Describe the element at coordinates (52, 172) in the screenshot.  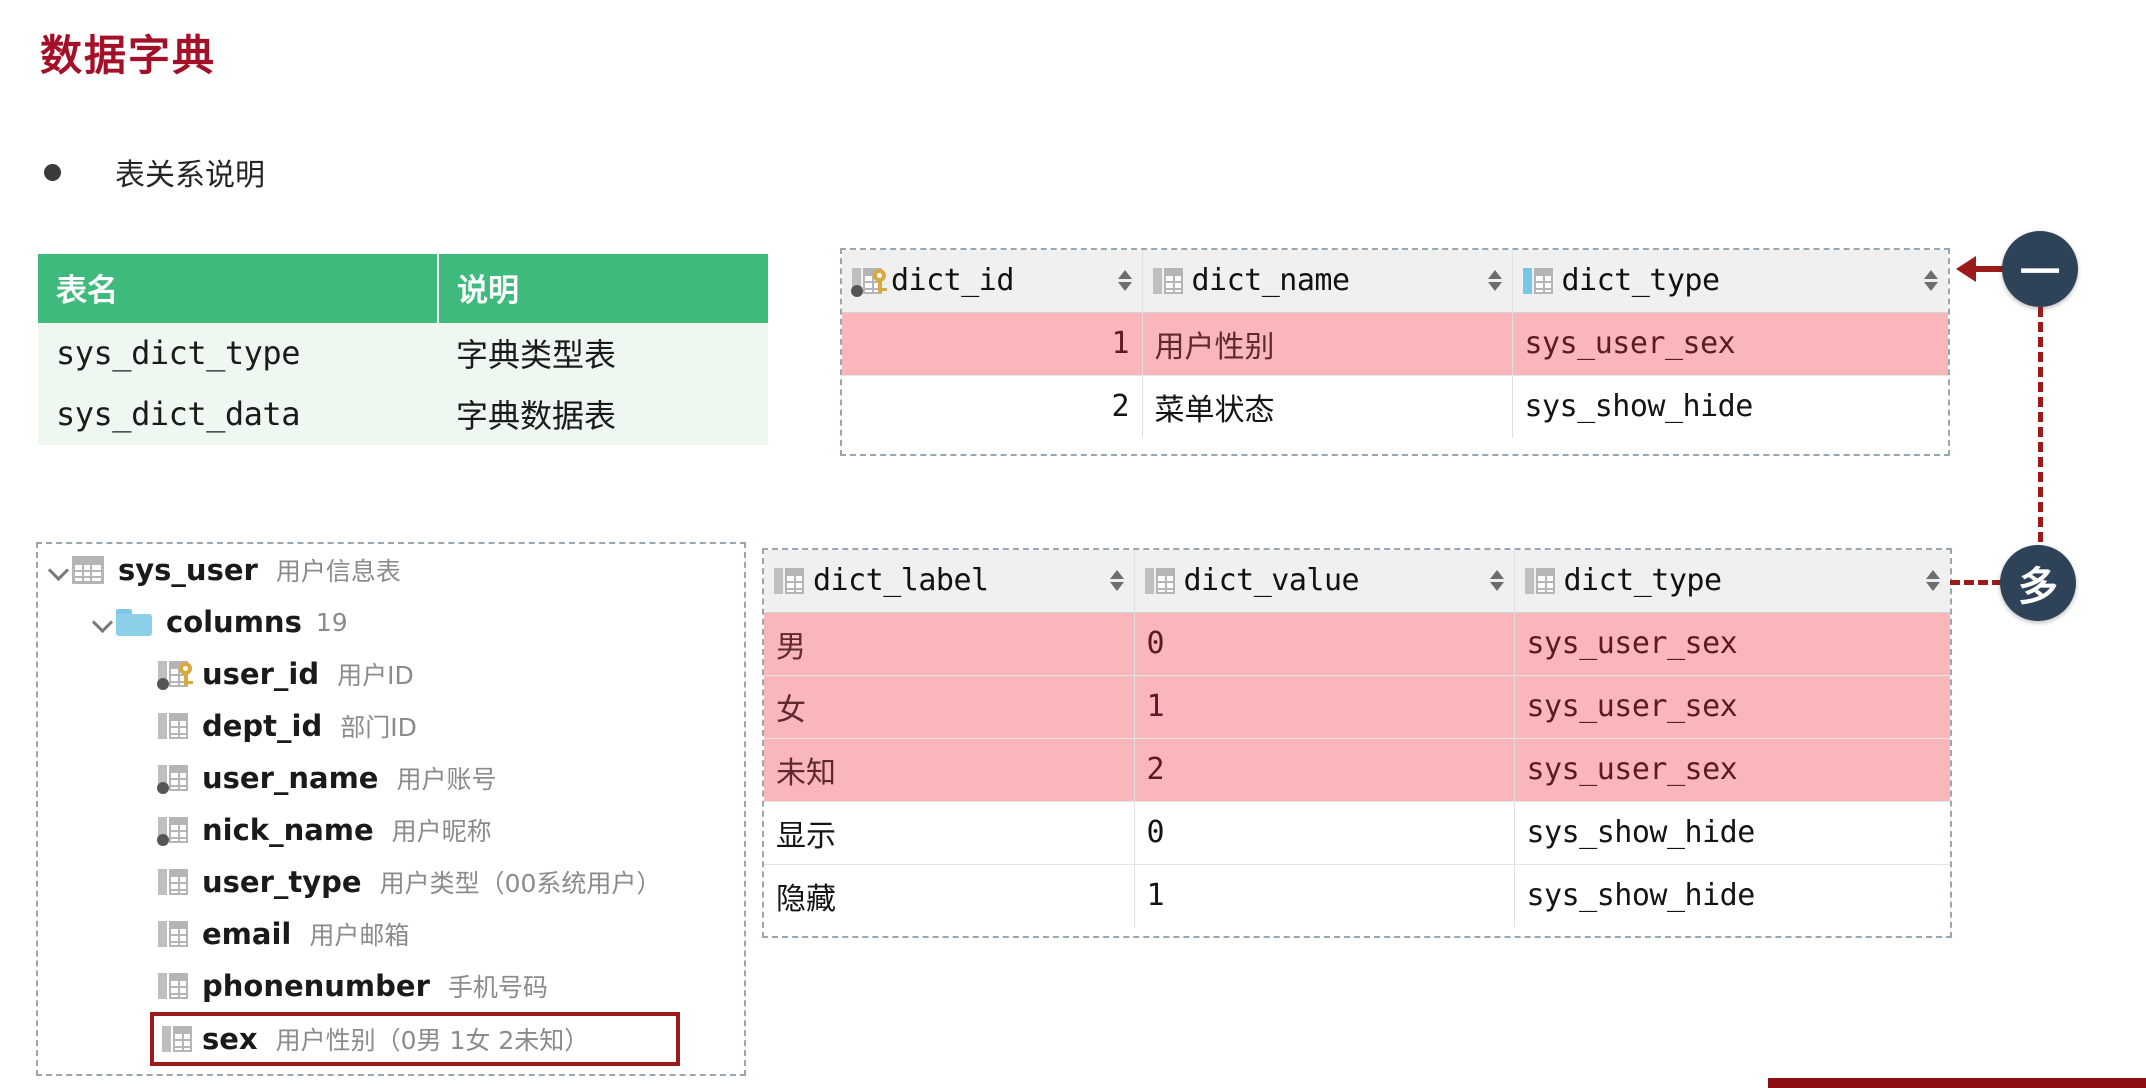
I see `bullet-dot-icon` at that location.